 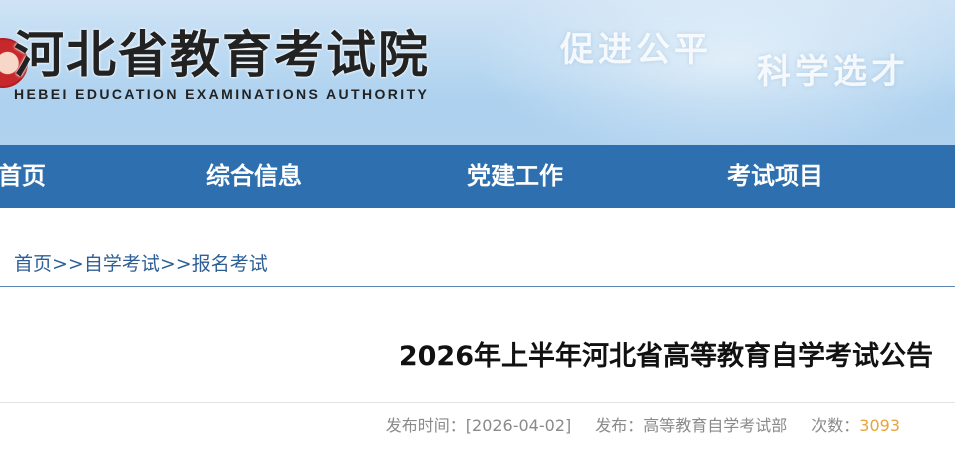 What do you see at coordinates (425, 425) in the screenshot?
I see `publish-time-label: 发布时间：` at bounding box center [425, 425].